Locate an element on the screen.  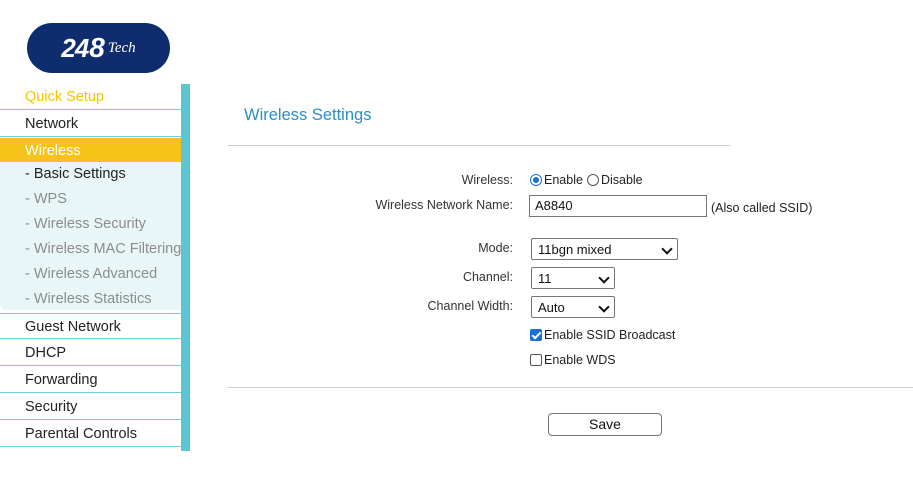
ssid-broadcast-option: Enable SSID Broadcast is located at coordinates (602, 335).